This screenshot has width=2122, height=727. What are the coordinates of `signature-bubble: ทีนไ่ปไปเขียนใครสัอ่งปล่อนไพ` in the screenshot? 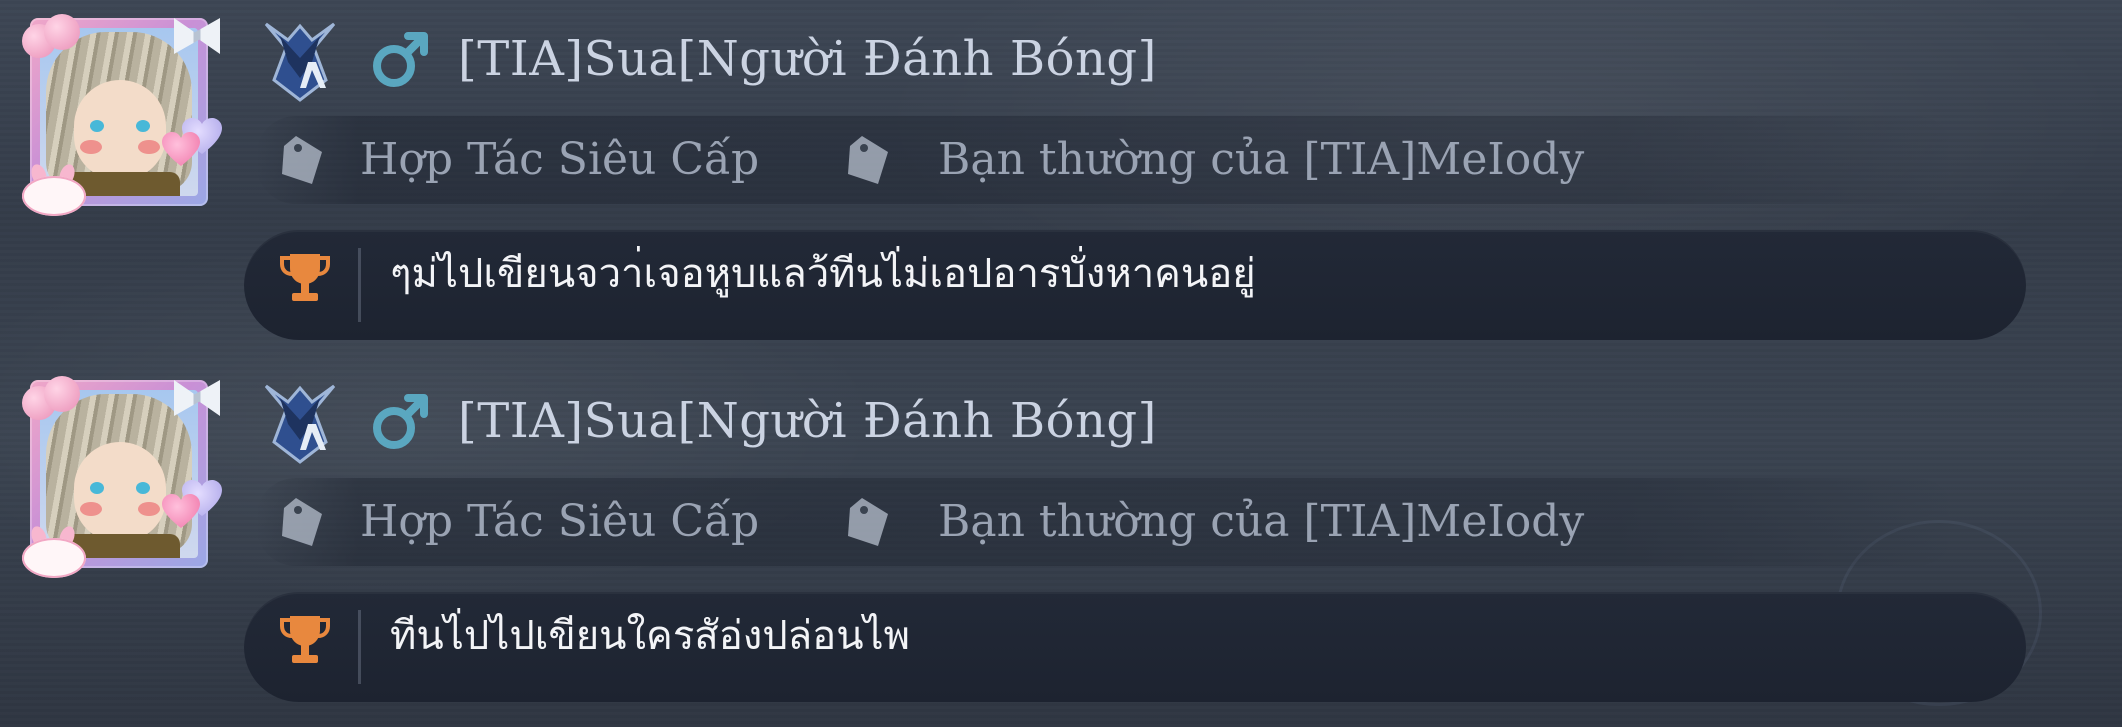 It's located at (1135, 647).